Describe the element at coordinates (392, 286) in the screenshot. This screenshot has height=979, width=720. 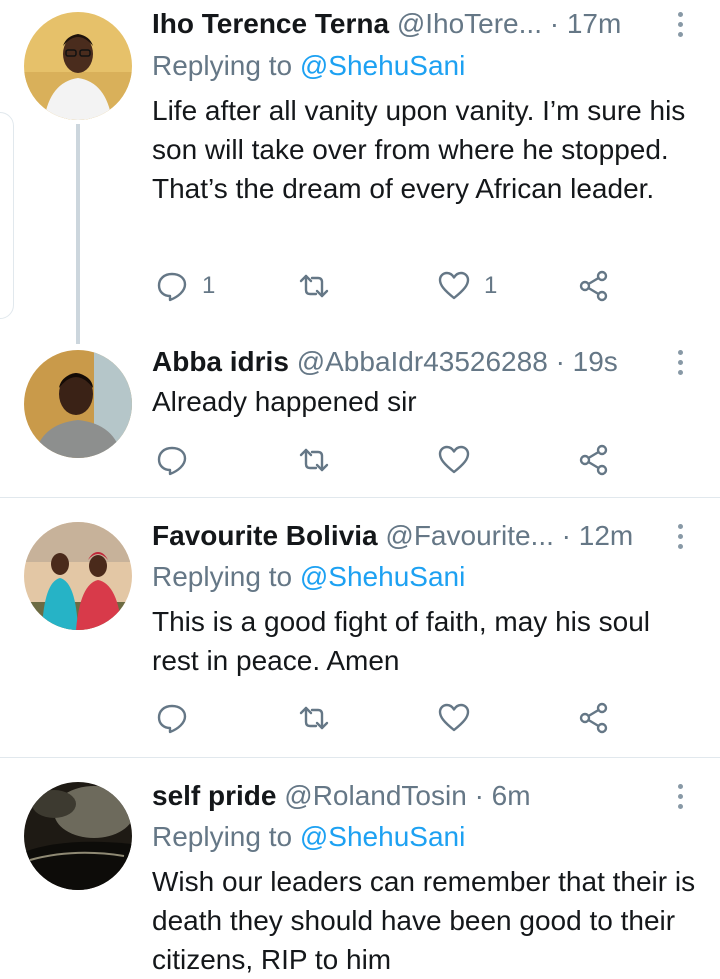
I see `tweet-actions: 1 1` at that location.